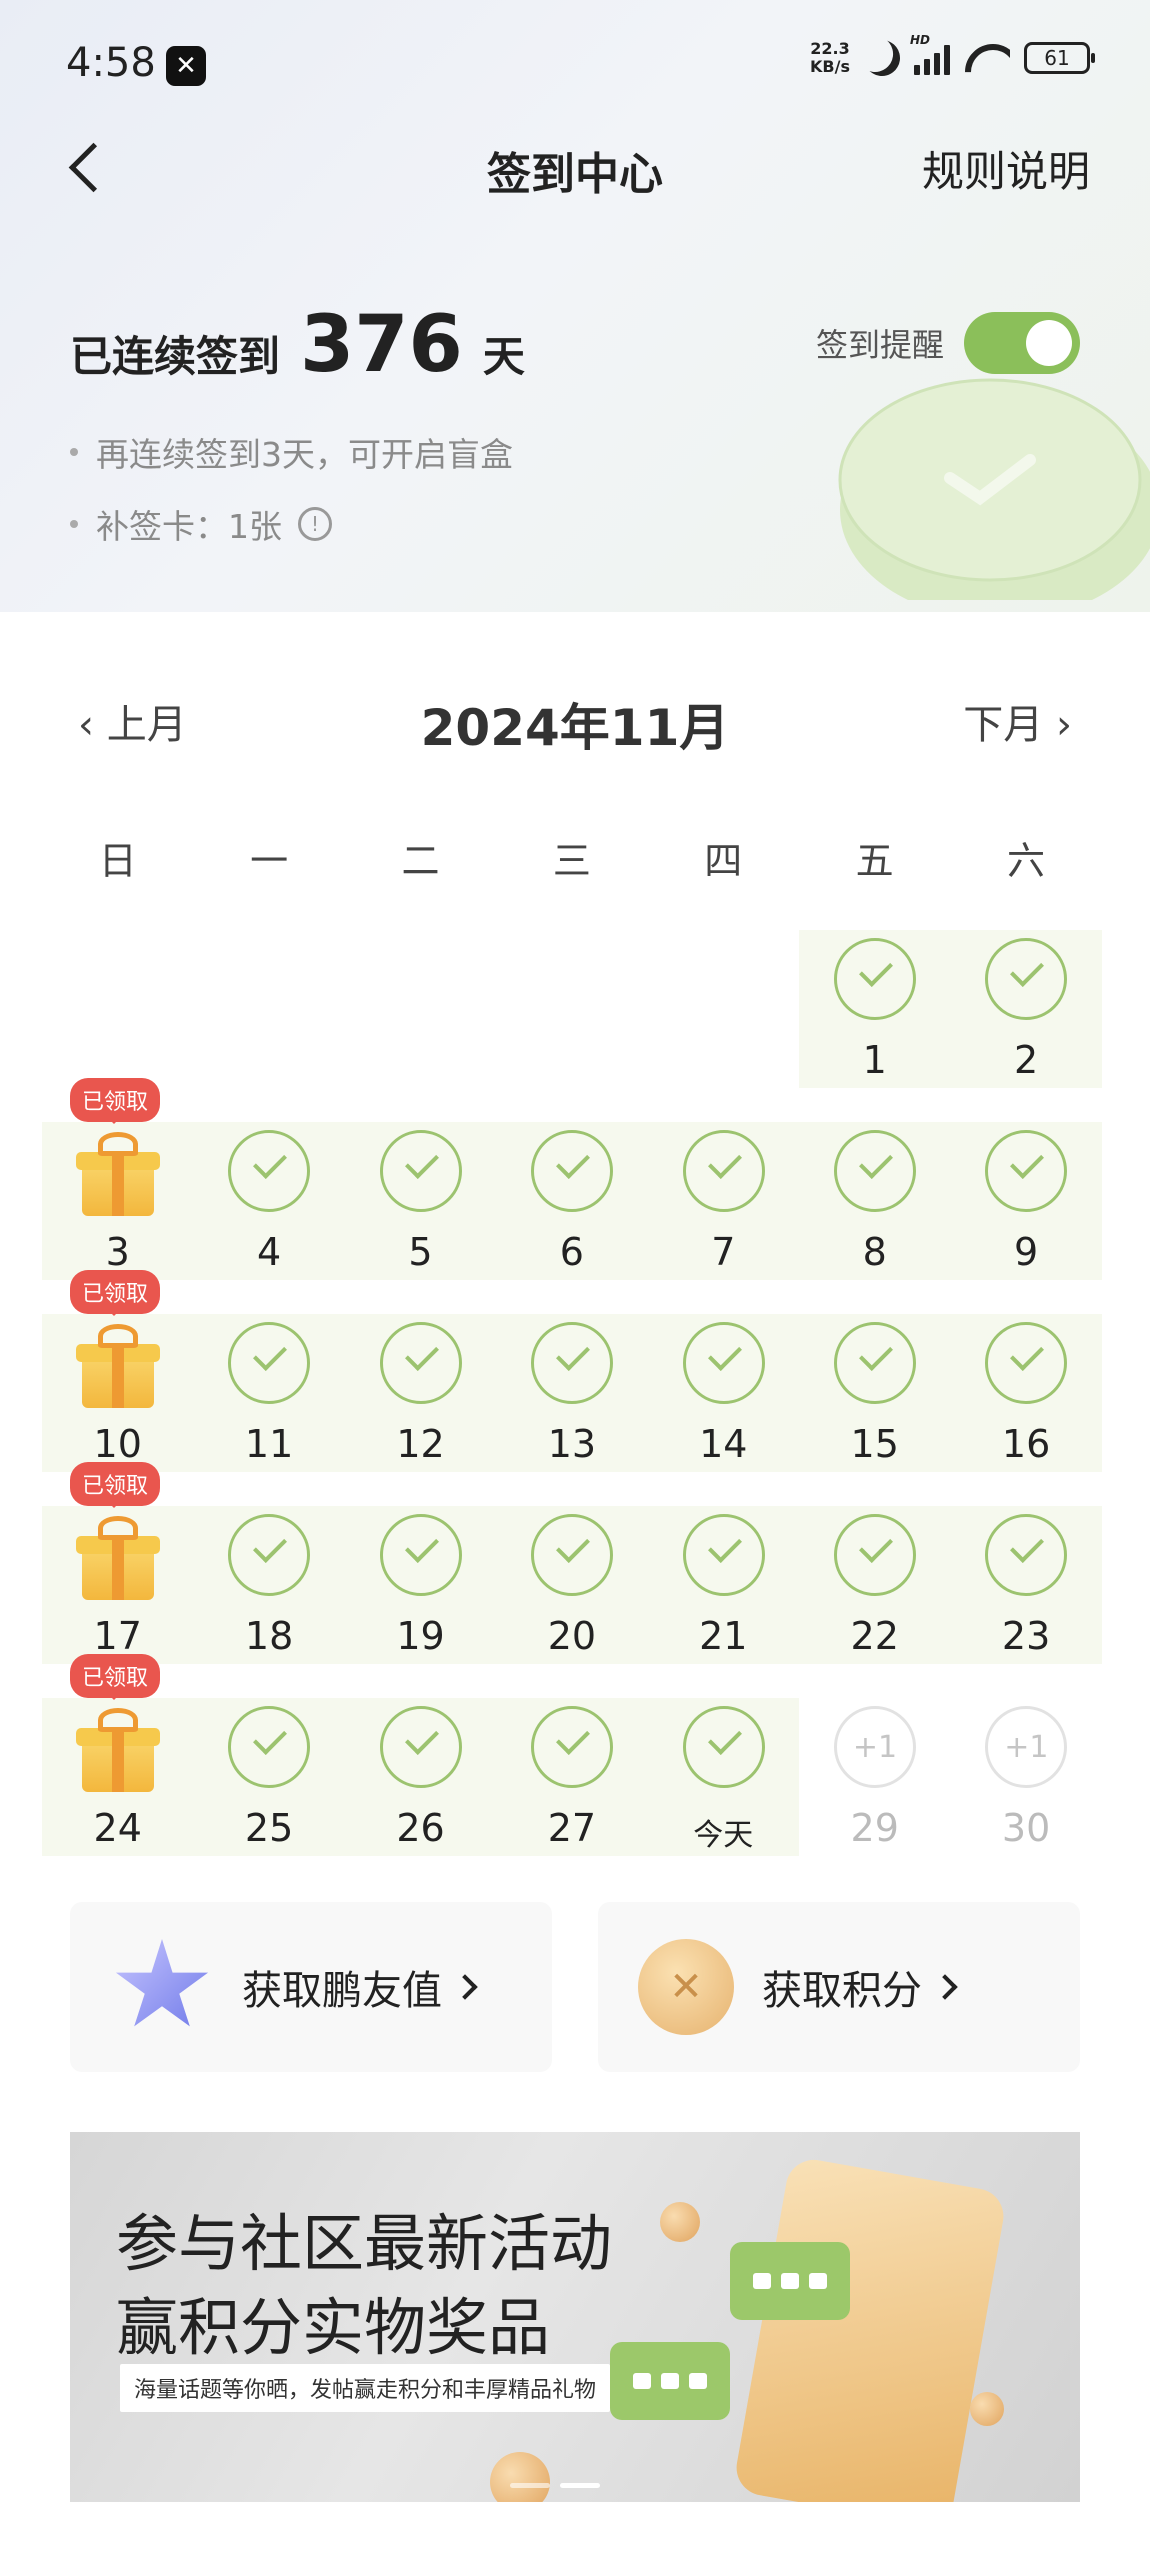 The height and width of the screenshot is (2559, 1150). What do you see at coordinates (117, 1562) in the screenshot?
I see `calendar-day: 已领取 17` at bounding box center [117, 1562].